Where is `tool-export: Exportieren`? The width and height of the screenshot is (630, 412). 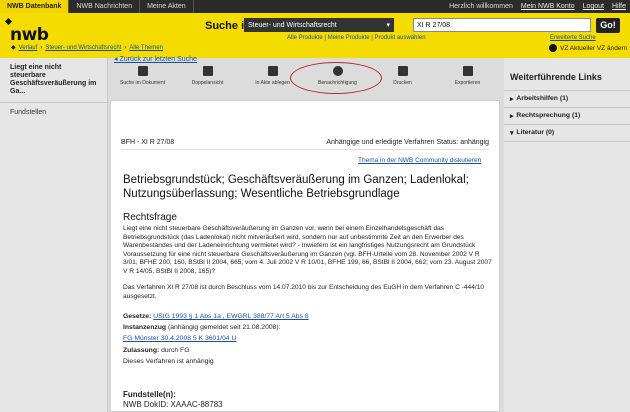
tool-export: Exportieren is located at coordinates (467, 80).